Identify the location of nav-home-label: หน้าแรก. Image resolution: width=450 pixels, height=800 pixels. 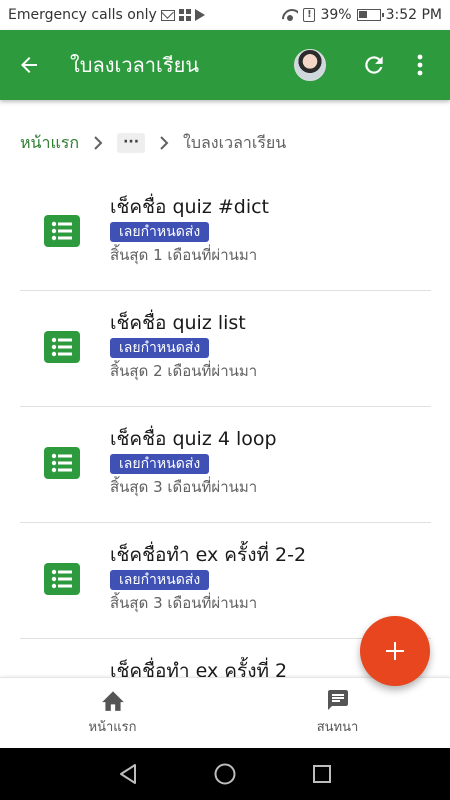
(112, 727).